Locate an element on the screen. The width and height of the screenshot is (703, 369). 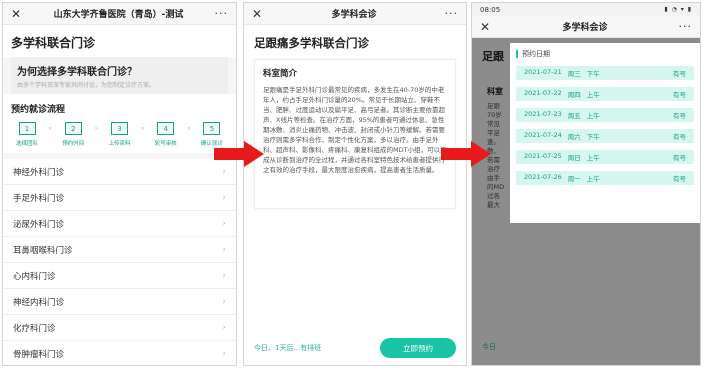
detail-footer: 今日、1天后...有排班 立即预约 is located at coordinates (355, 348).